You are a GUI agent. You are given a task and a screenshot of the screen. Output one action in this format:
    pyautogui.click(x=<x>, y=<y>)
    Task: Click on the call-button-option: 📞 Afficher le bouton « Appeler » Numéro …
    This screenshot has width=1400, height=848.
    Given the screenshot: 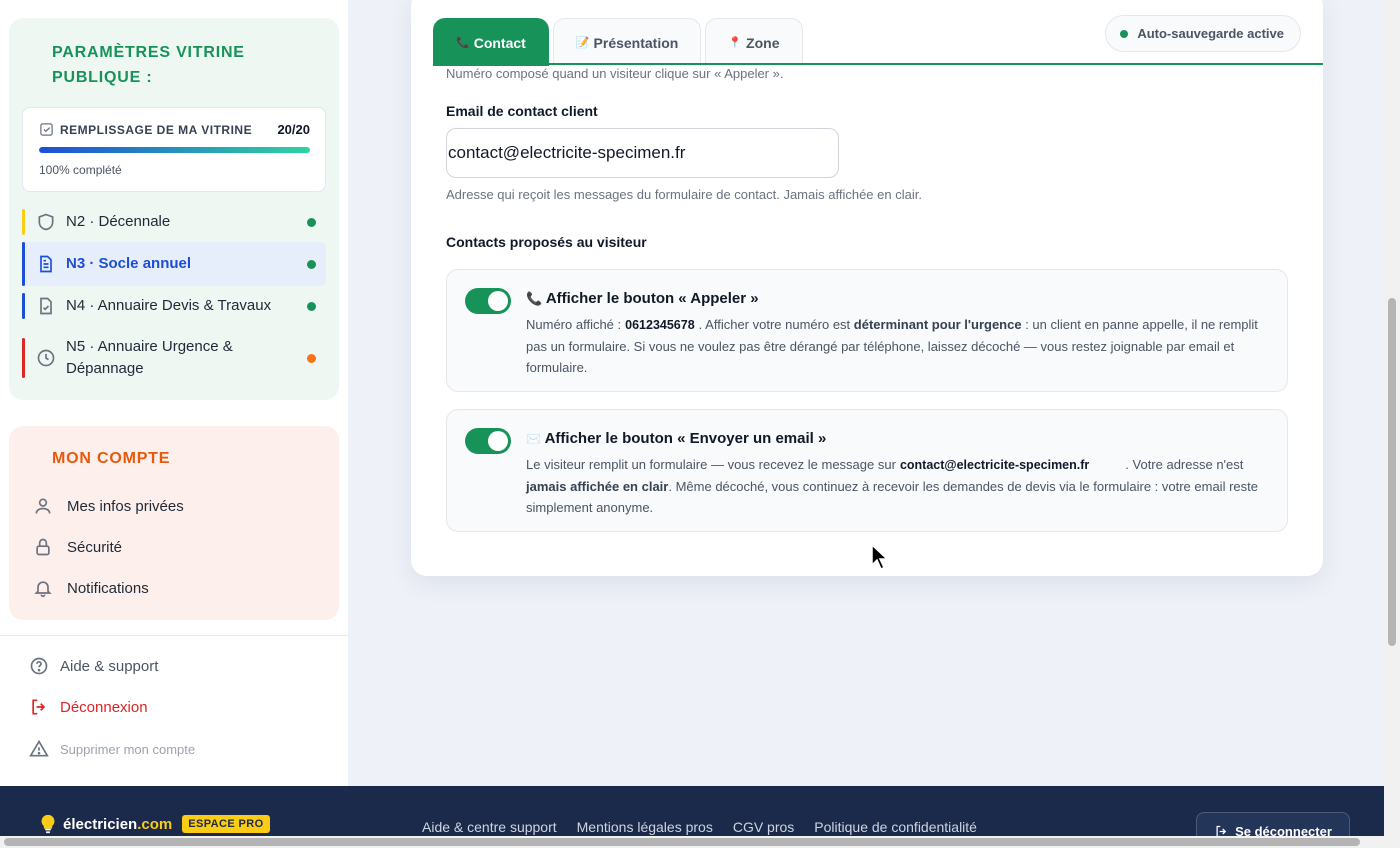 What is the action you would take?
    pyautogui.click(x=867, y=330)
    